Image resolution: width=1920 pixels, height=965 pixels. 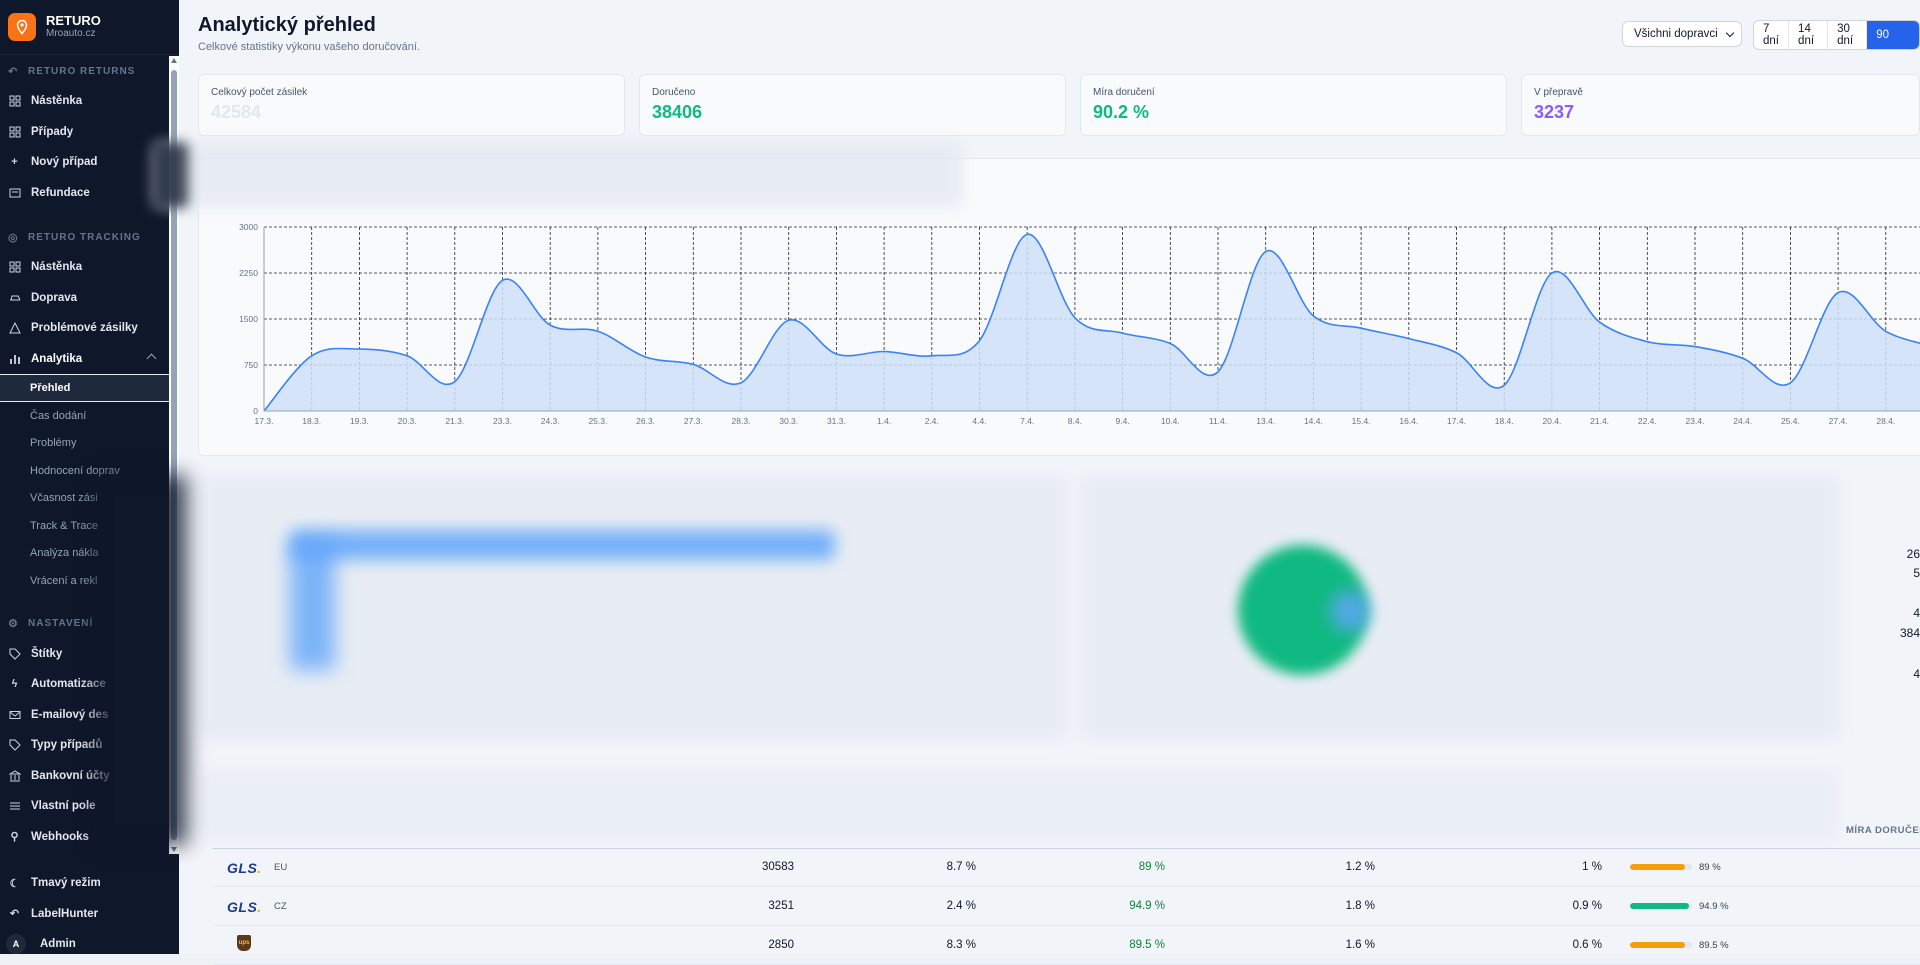 I want to click on sidebar-bottom: ☾ Tmavý režim ↶ LabelHunter A Admin, so click(x=89, y=911).